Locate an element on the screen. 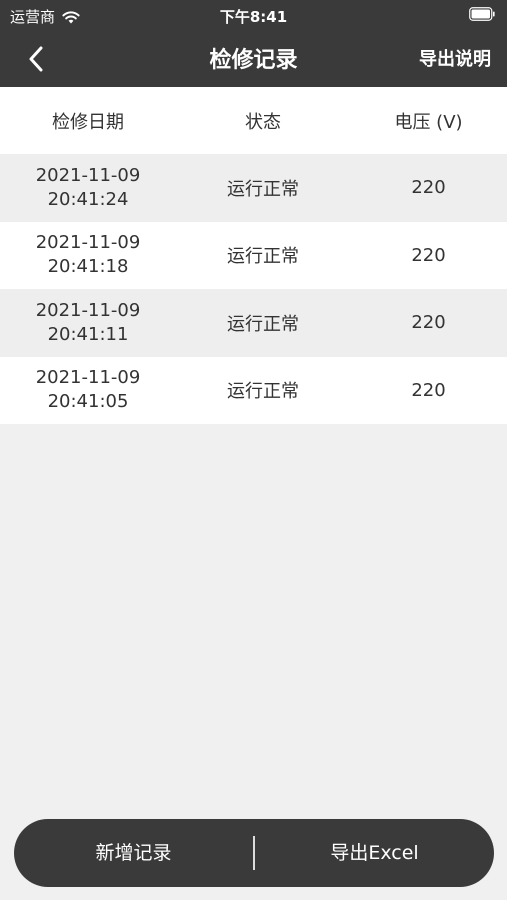  cell-datetime: 2021-11-09 20:41:11 is located at coordinates (88, 323).